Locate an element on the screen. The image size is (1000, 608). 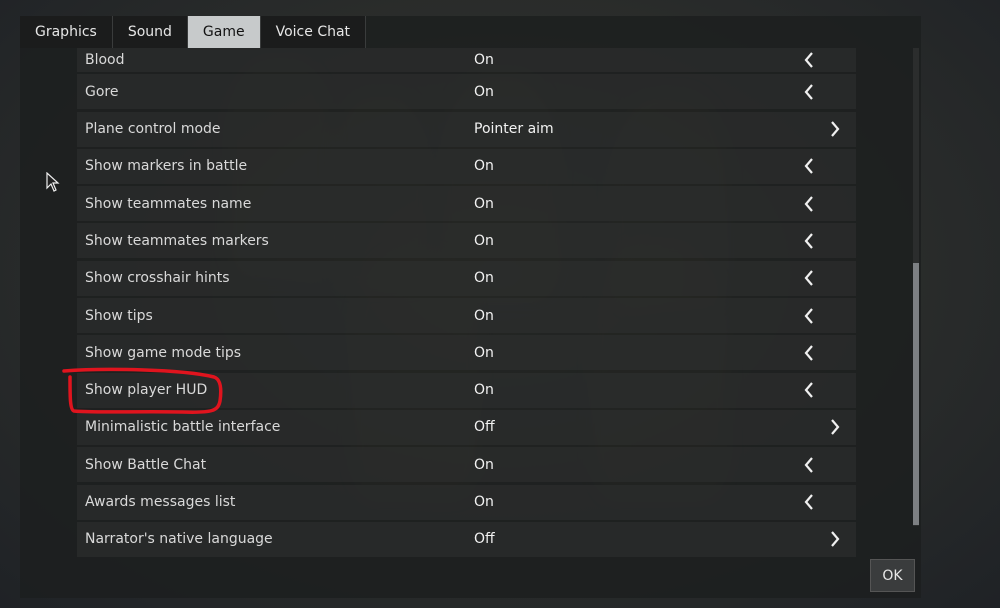
setting-row: Awards messages list On is located at coordinates (466, 502).